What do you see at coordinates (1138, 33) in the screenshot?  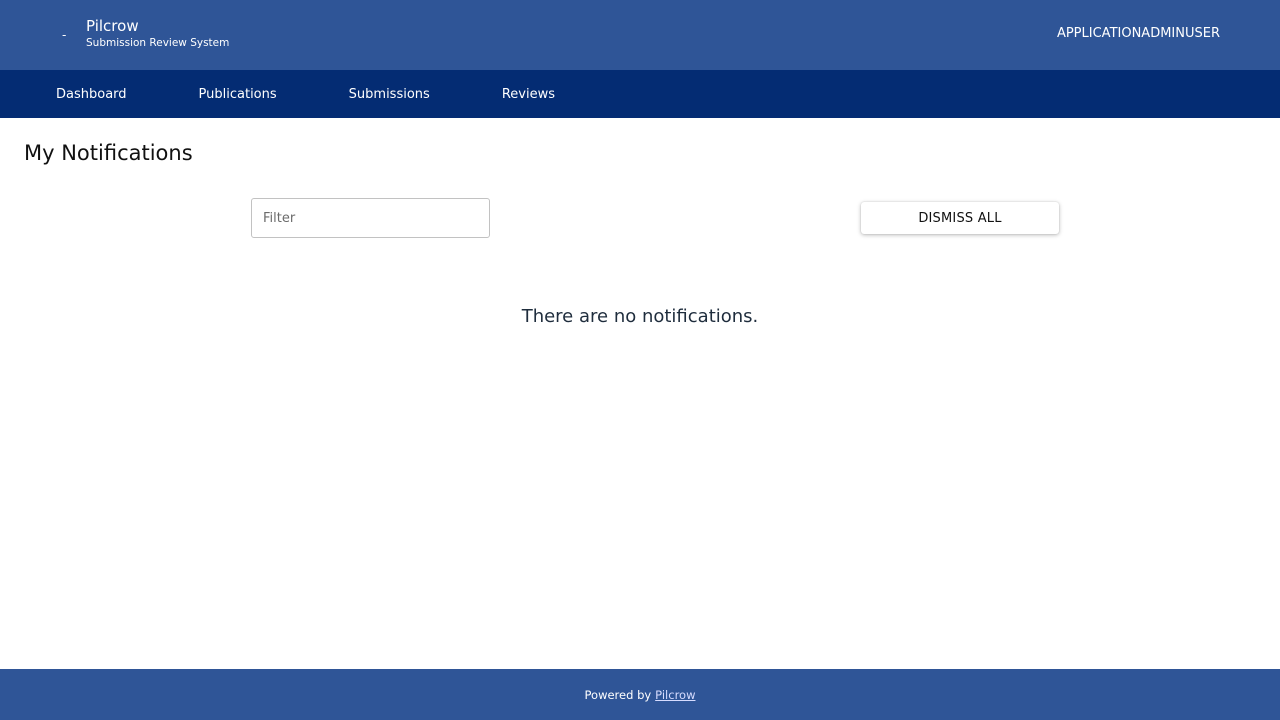 I see `user-menu-button: APPLICATIONADMINUSER` at bounding box center [1138, 33].